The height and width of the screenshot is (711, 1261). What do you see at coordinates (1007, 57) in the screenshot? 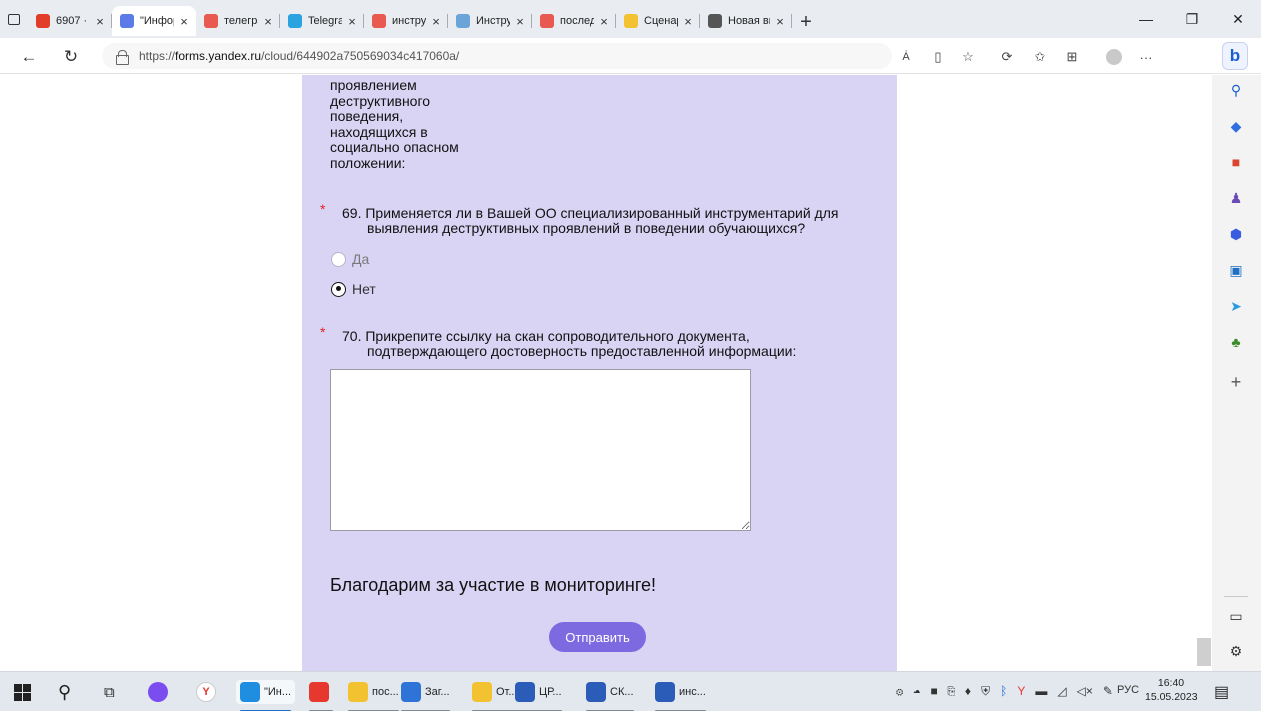
I see `extensions-button: ⟳` at bounding box center [1007, 57].